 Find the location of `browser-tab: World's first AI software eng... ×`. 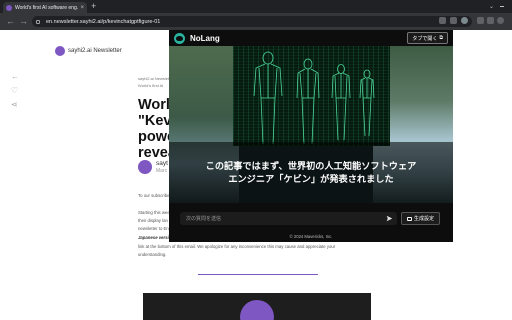

browser-tab: World's first AI software eng... × is located at coordinates (45, 7).